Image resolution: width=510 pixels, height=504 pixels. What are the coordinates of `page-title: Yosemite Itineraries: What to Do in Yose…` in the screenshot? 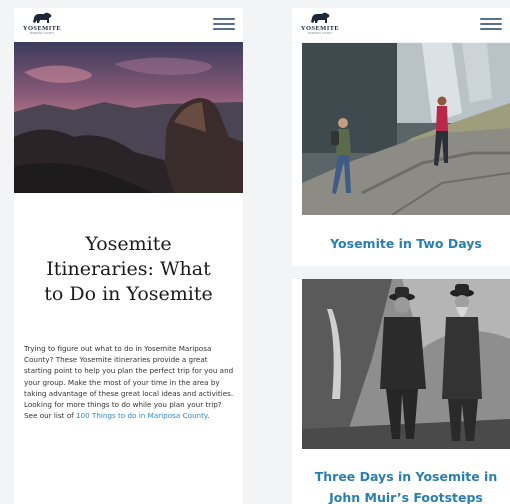 It's located at (128, 269).